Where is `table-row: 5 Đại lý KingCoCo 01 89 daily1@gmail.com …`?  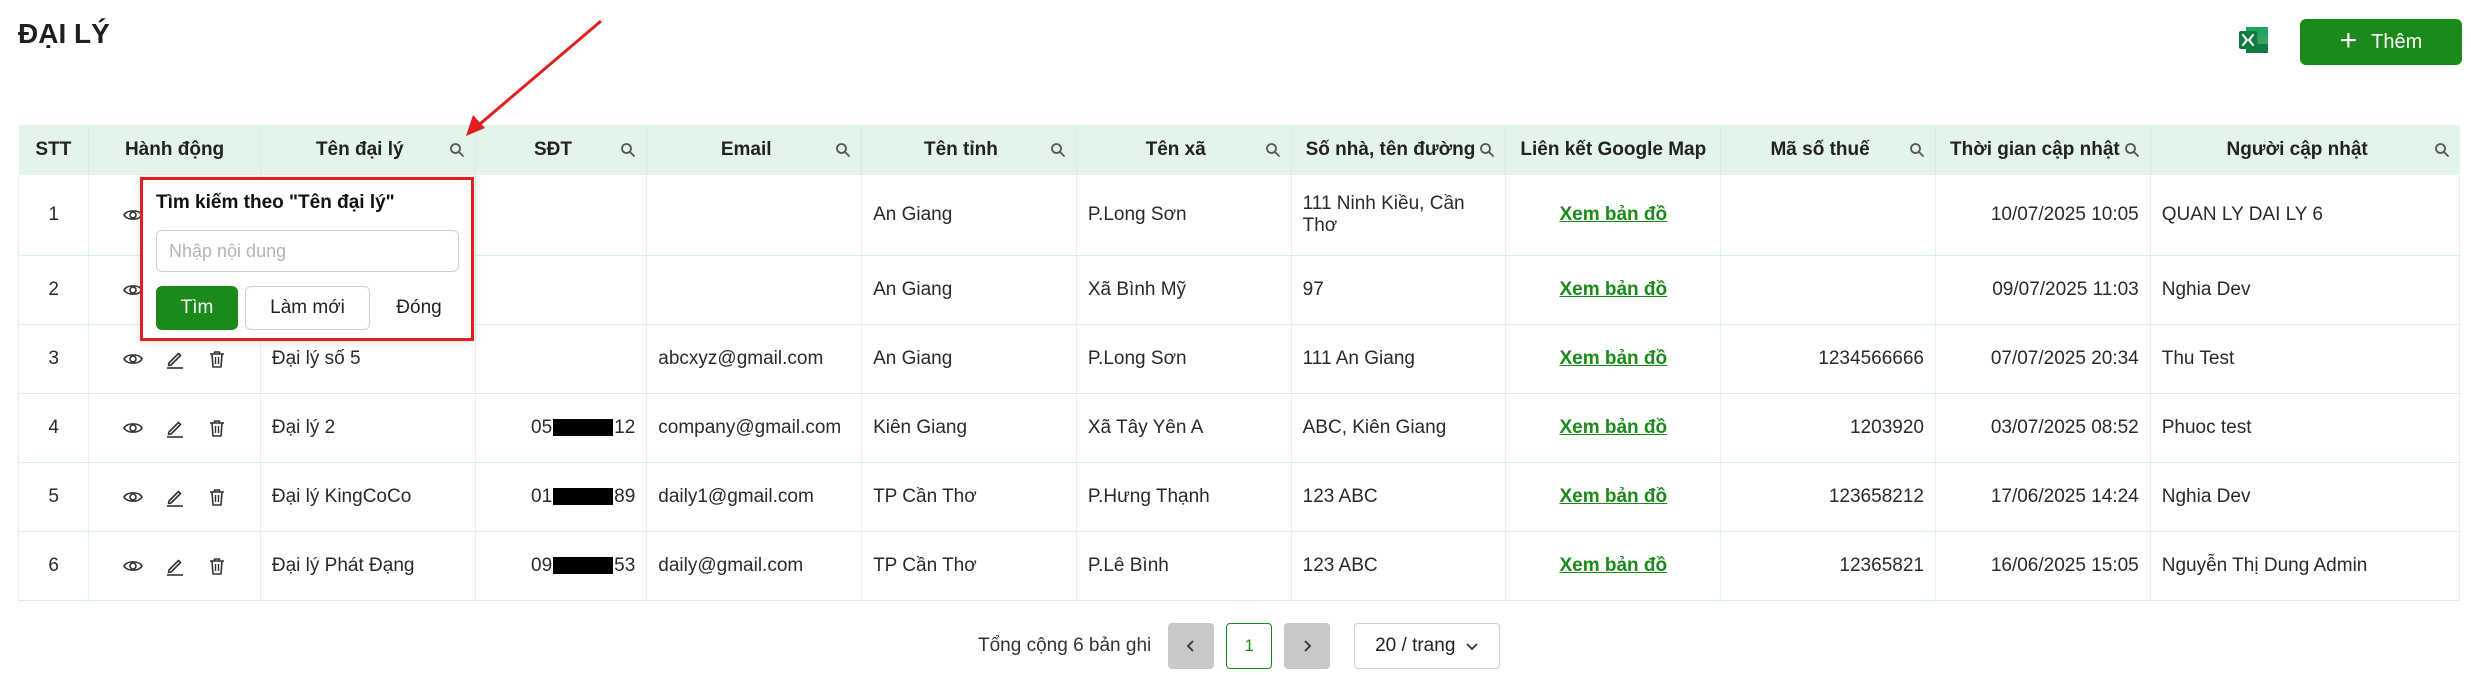
table-row: 5 Đại lý KingCoCo 01 89 daily1@gmail.com … is located at coordinates (1239, 497).